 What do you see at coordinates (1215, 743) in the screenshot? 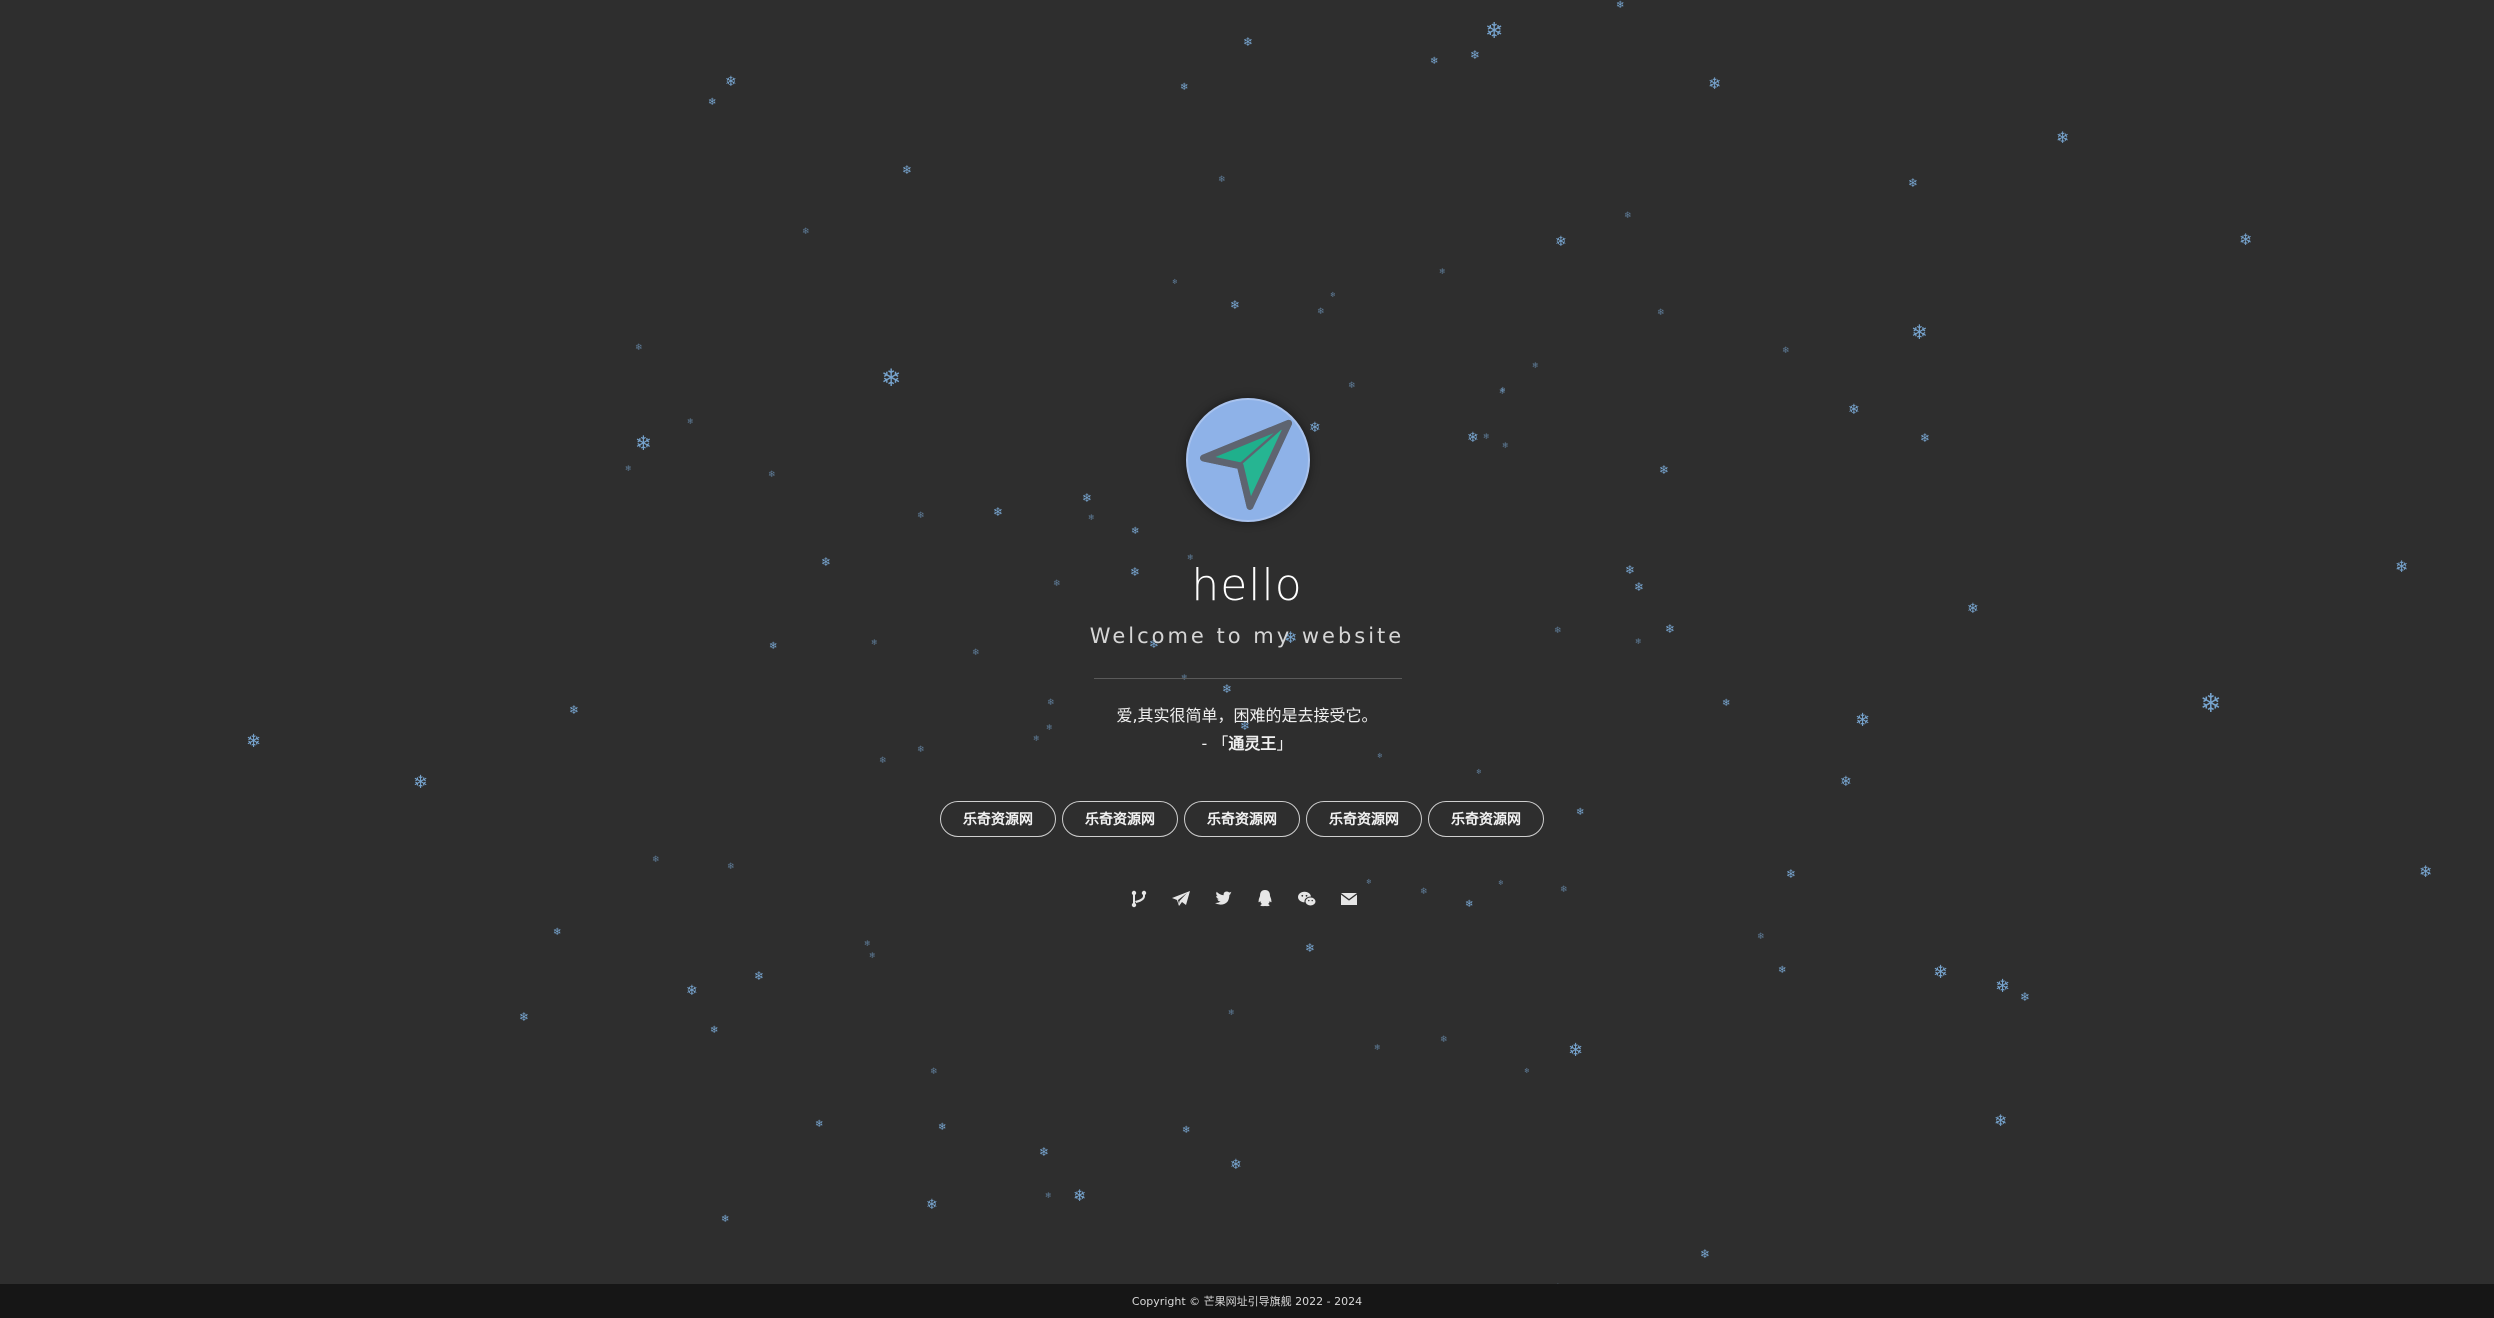
I see `quote-author-prefix: - 「` at bounding box center [1215, 743].